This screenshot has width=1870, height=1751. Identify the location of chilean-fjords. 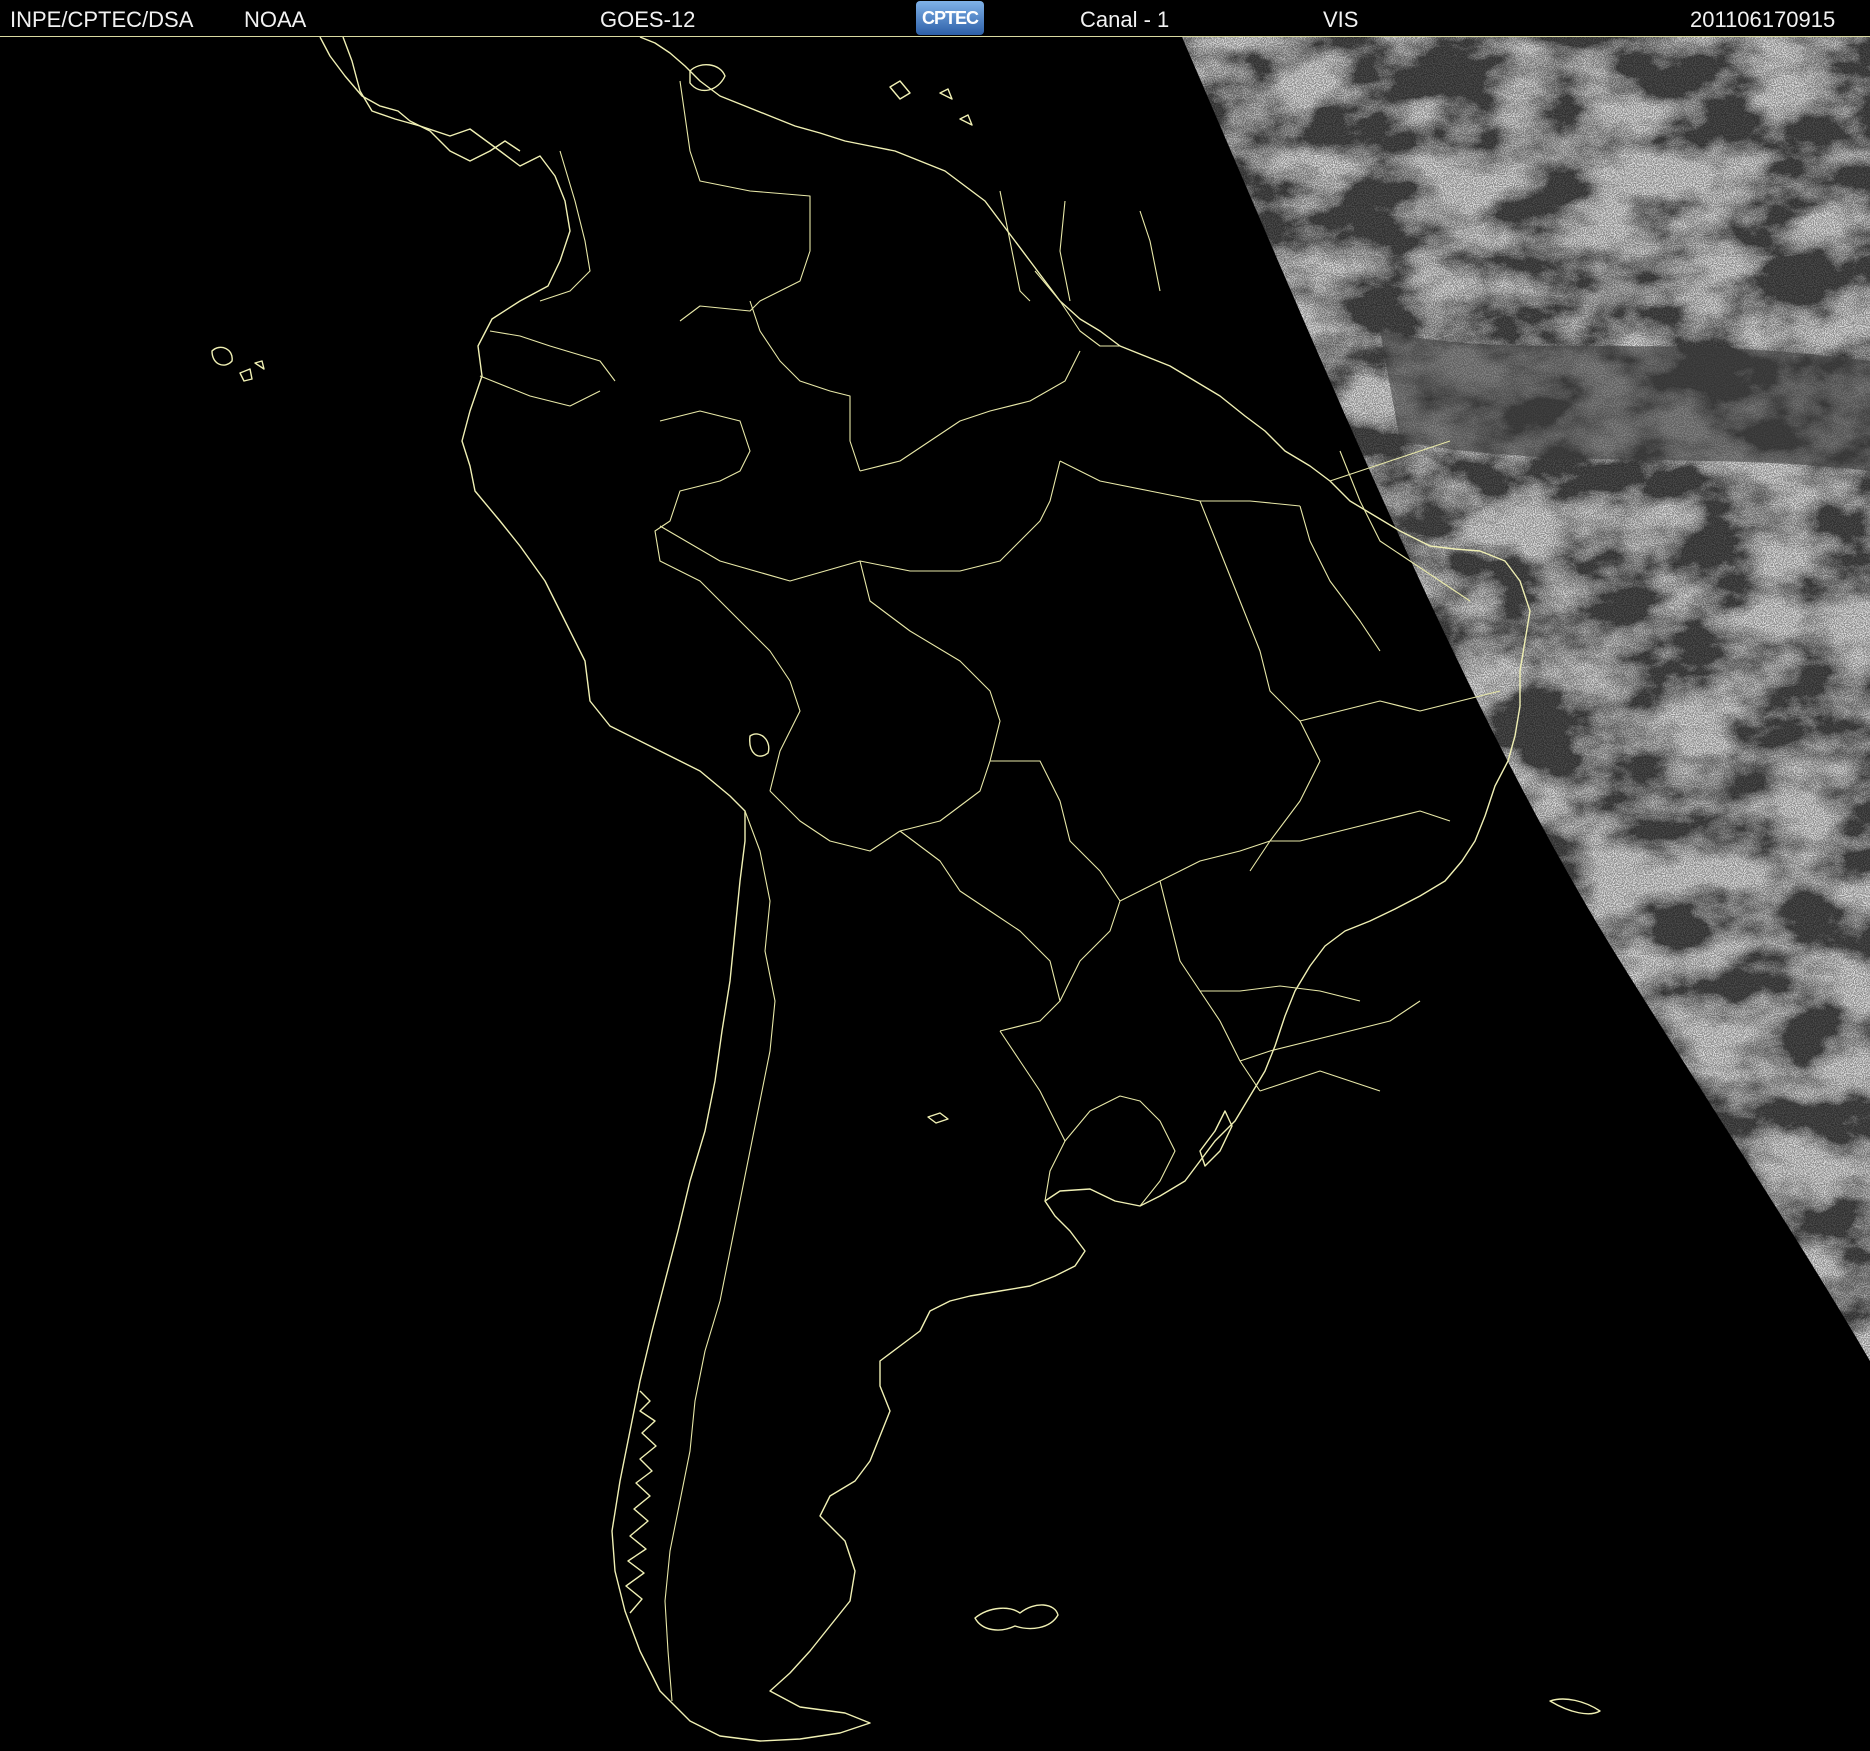
(641, 1502).